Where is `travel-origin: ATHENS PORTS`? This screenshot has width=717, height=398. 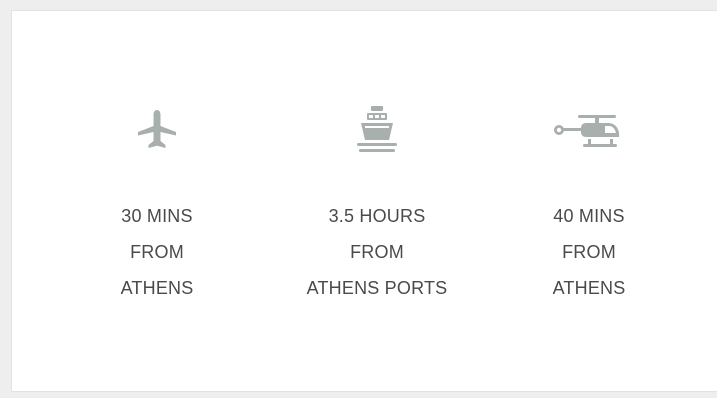
travel-origin: ATHENS PORTS is located at coordinates (377, 288).